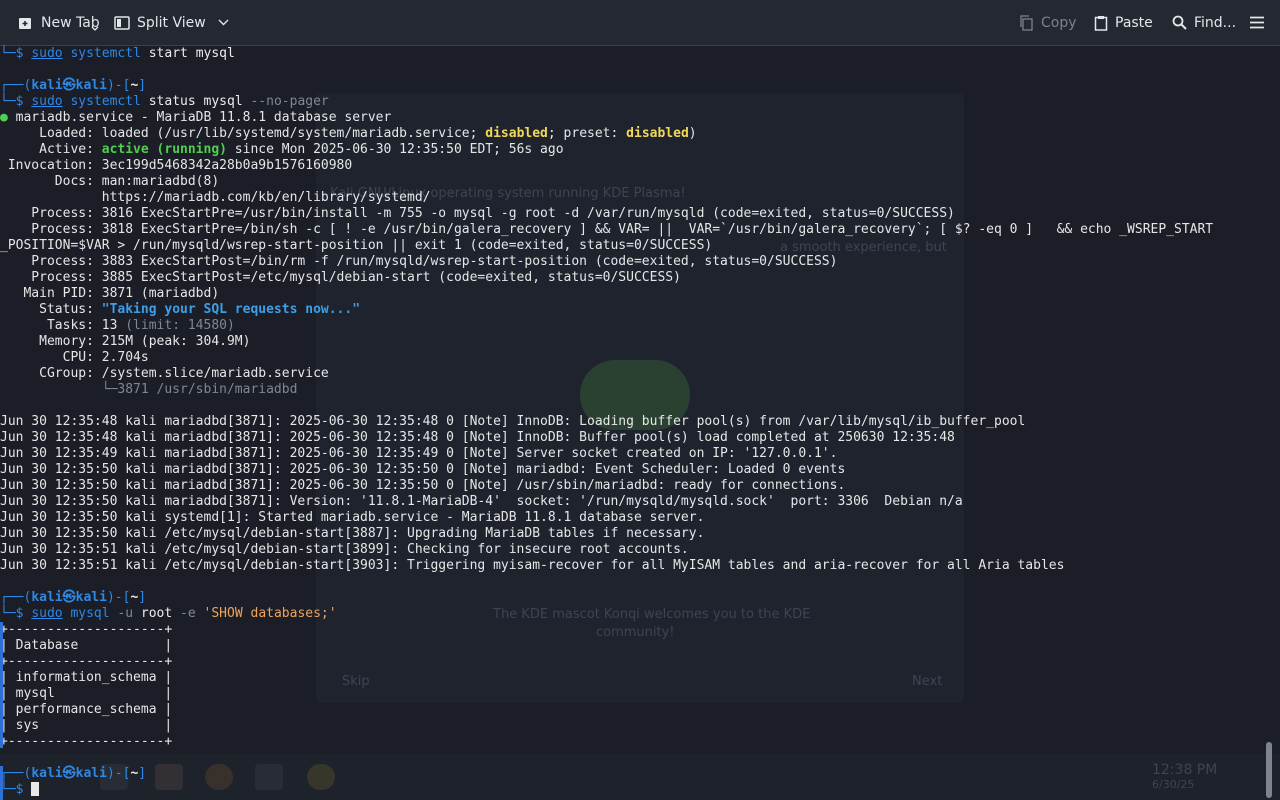  I want to click on status-memory-line: Memory: 215M (peak: 304.9M), so click(125, 341).